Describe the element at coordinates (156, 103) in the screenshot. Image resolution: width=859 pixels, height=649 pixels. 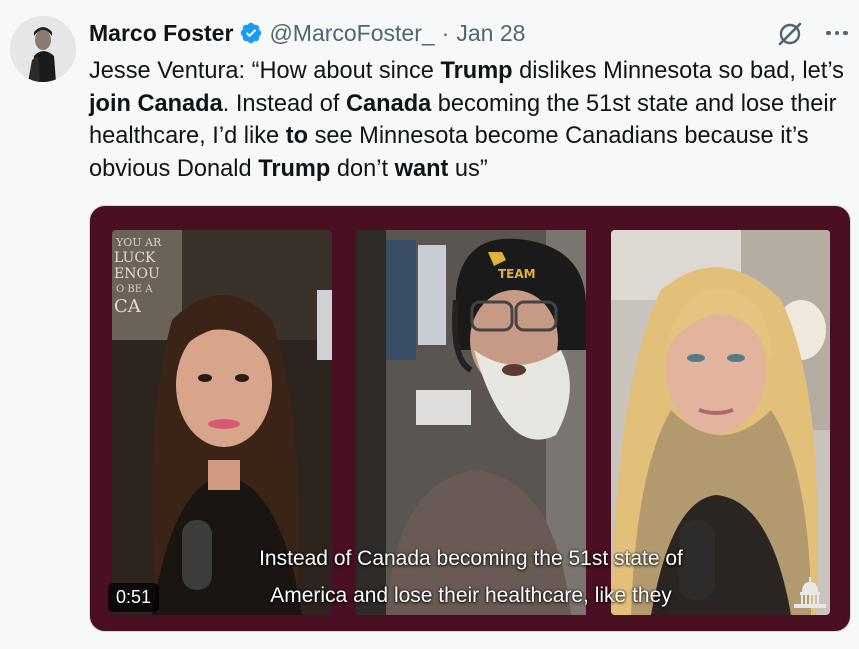
I see `tweet-text-bold-segment: join Canada` at that location.